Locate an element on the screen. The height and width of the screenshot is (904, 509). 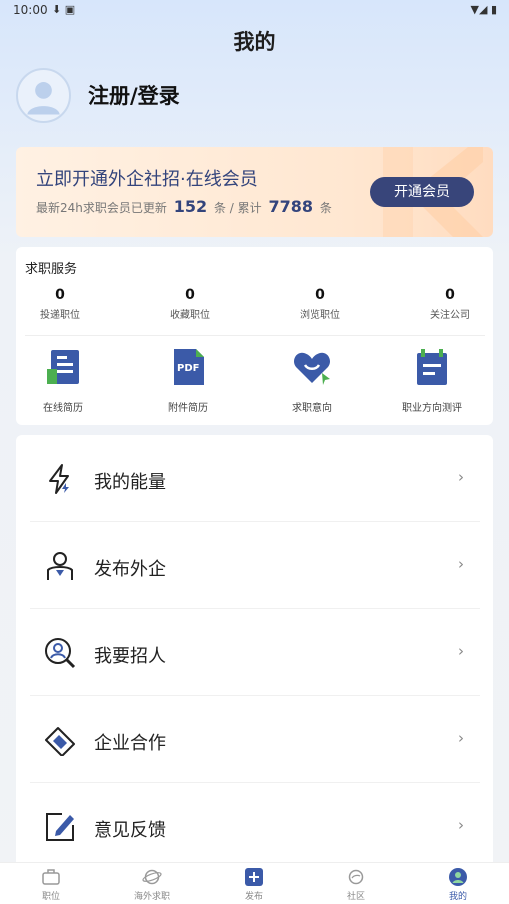
tab-label: 海外求职 is located at coordinates (151, 897).